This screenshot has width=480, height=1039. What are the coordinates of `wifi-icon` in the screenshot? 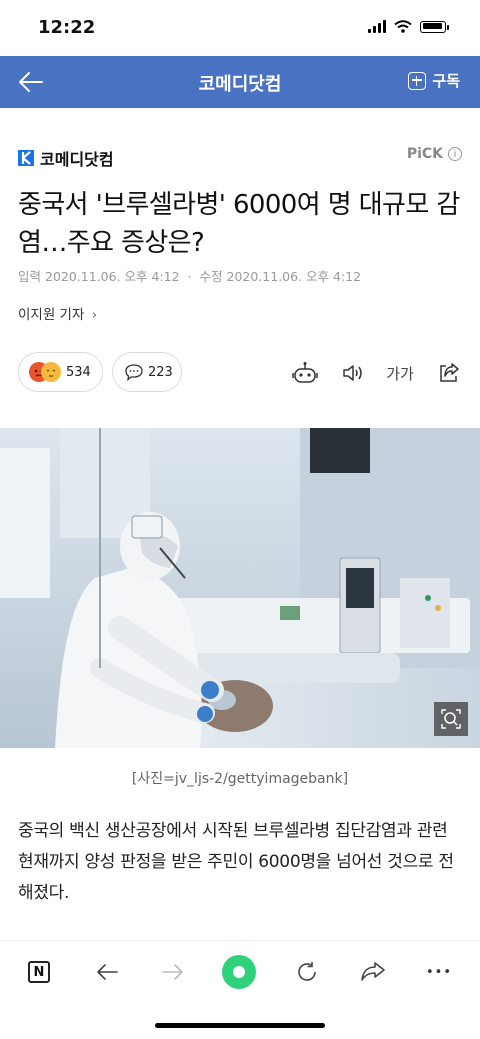 It's located at (403, 26).